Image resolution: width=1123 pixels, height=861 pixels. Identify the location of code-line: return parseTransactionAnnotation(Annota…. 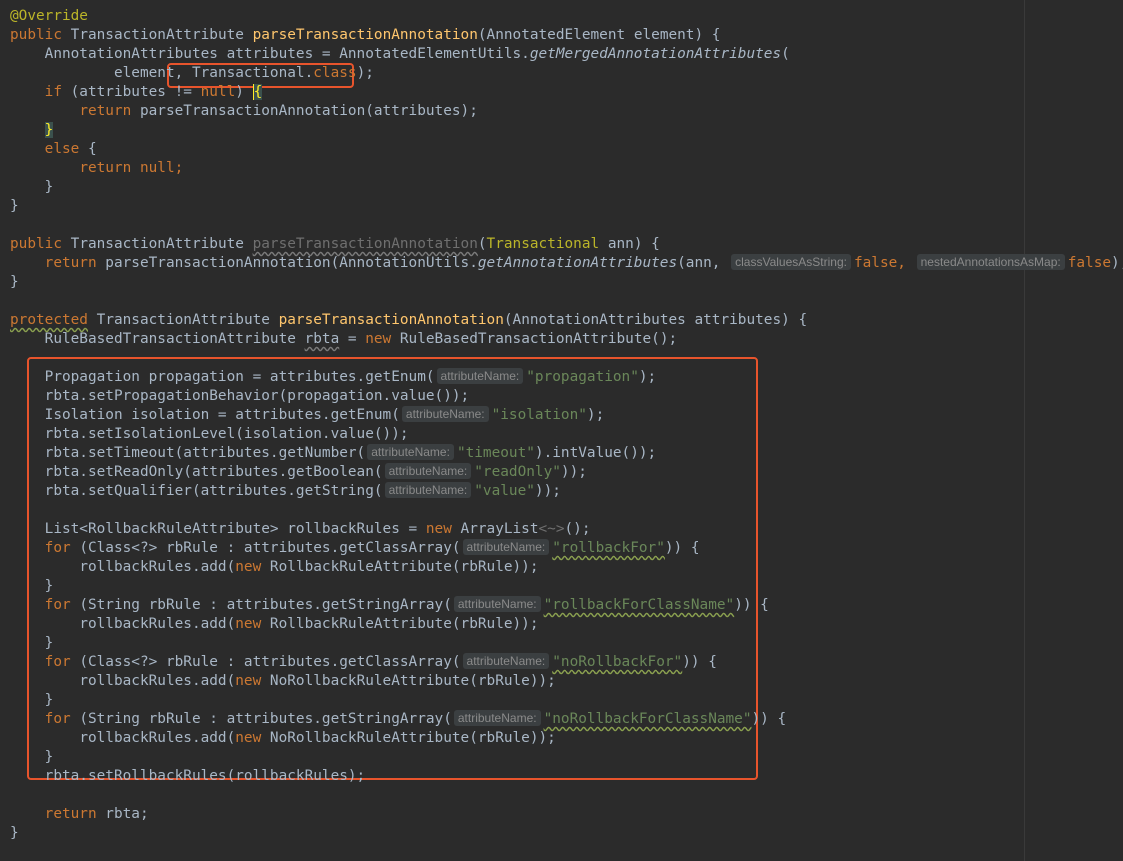
(583, 262).